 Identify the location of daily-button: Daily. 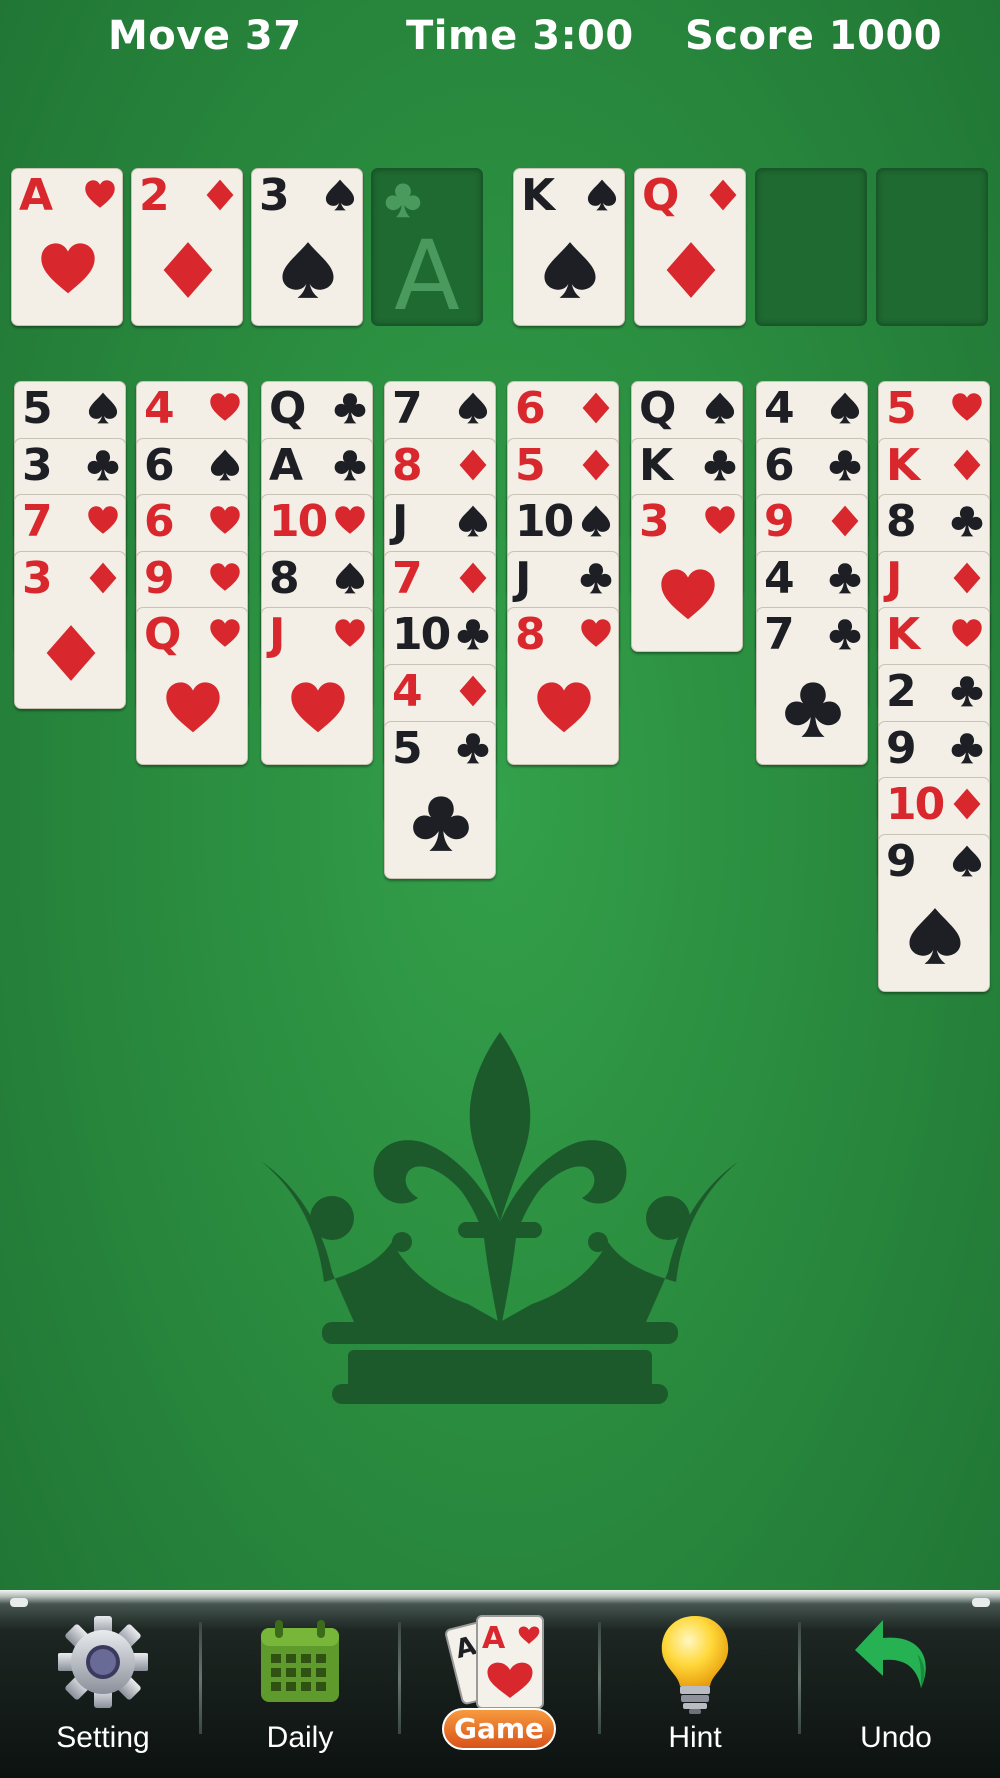
(300, 1688).